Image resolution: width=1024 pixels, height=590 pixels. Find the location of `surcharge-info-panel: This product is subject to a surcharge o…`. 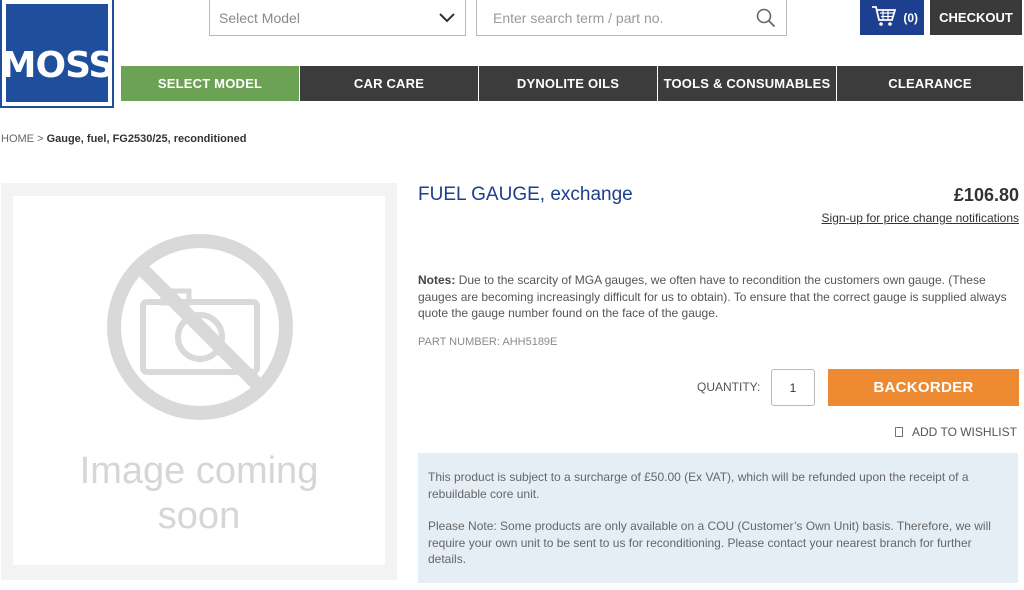

surcharge-info-panel: This product is subject to a surcharge o… is located at coordinates (718, 518).